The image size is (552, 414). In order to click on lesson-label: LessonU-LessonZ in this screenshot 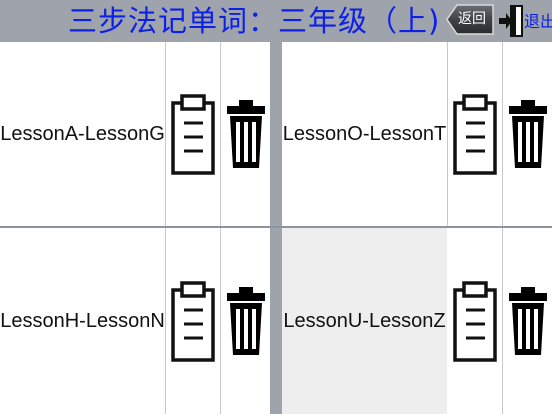, I will do `click(365, 321)`.